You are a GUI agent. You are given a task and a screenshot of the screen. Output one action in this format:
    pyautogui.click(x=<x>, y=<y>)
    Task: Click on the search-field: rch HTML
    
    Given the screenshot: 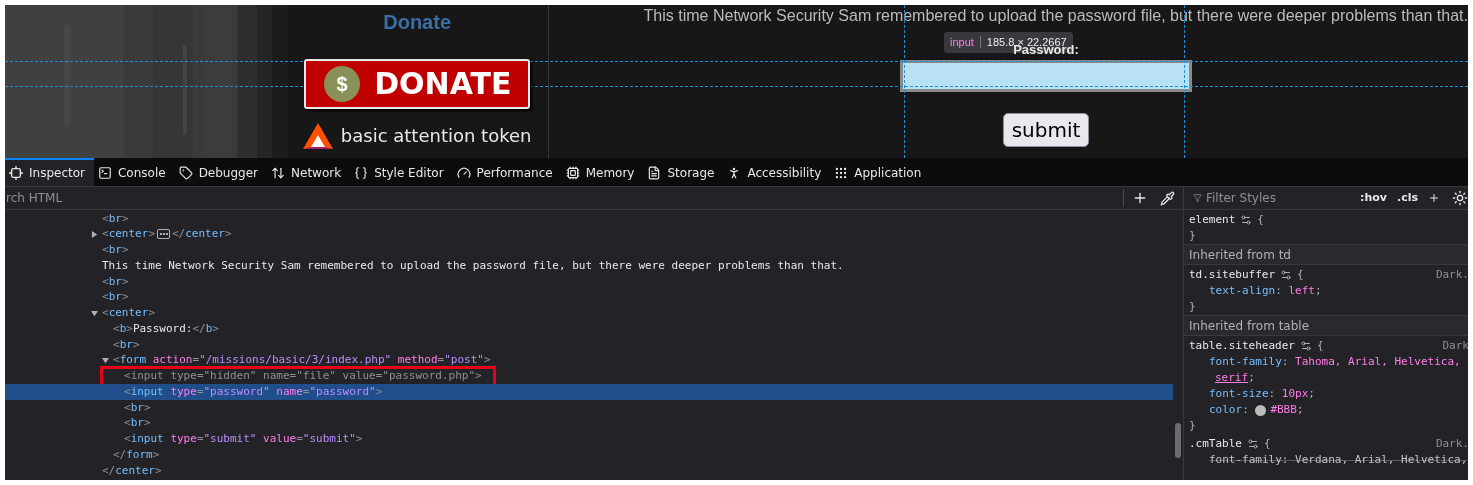 What is the action you would take?
    pyautogui.click(x=564, y=198)
    